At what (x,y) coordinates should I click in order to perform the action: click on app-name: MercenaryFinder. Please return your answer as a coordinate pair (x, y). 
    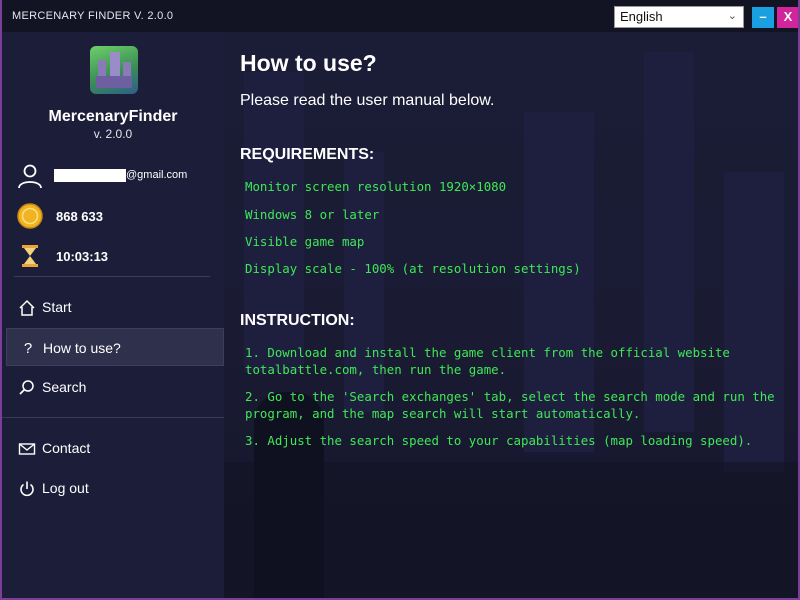
    Looking at the image, I should click on (113, 116).